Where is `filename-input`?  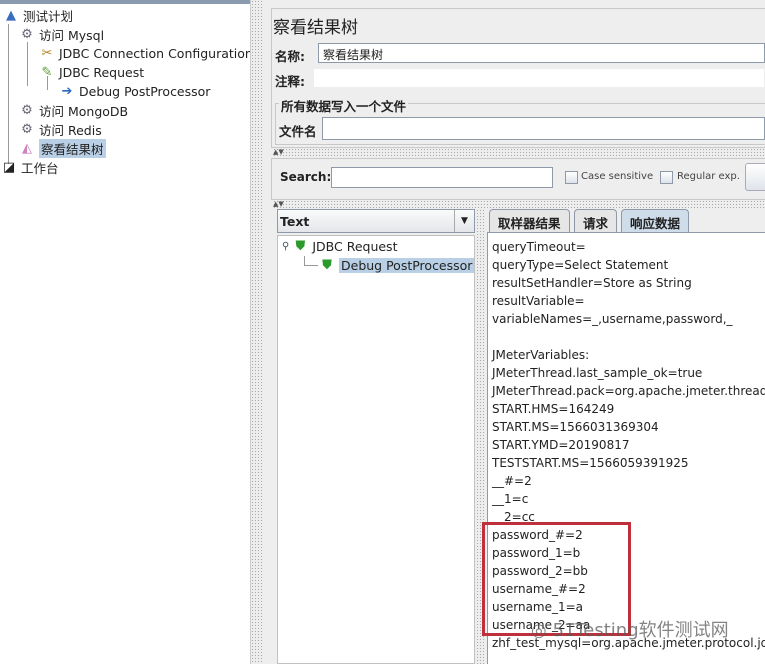 filename-input is located at coordinates (543, 128).